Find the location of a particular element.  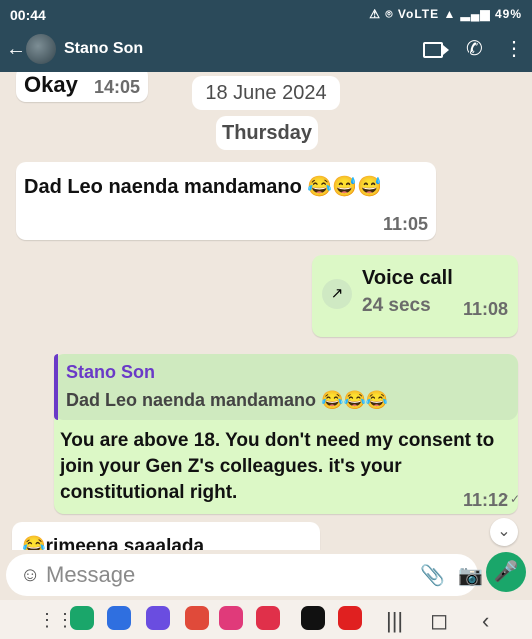

back-nav-icon: ‹ is located at coordinates (485, 621).